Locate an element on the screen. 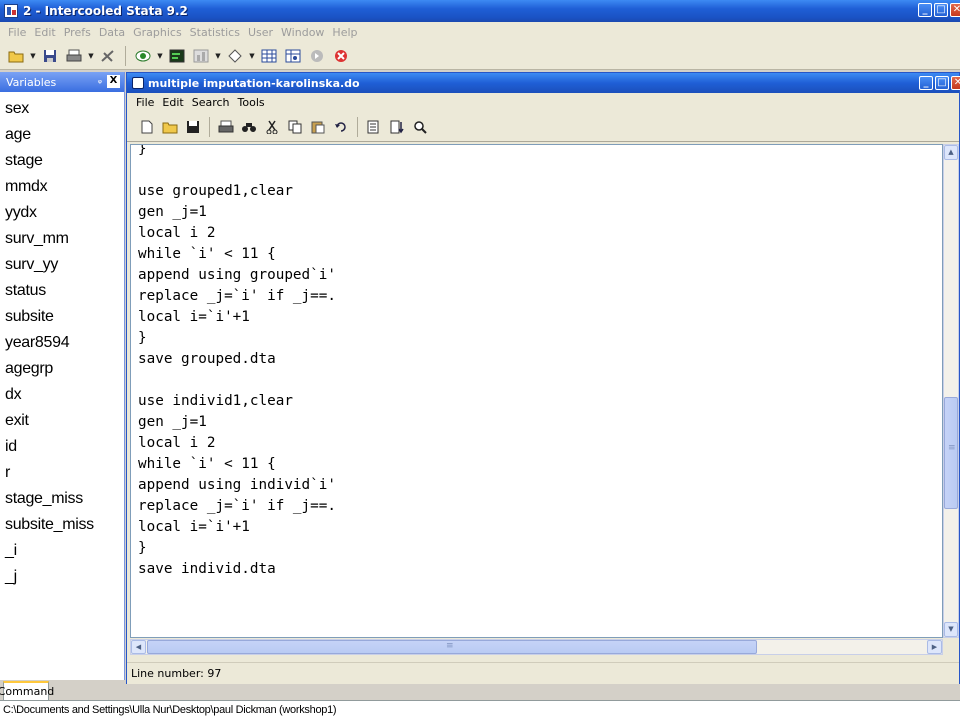 This screenshot has height=720, width=960. cut-icon is located at coordinates (272, 127).